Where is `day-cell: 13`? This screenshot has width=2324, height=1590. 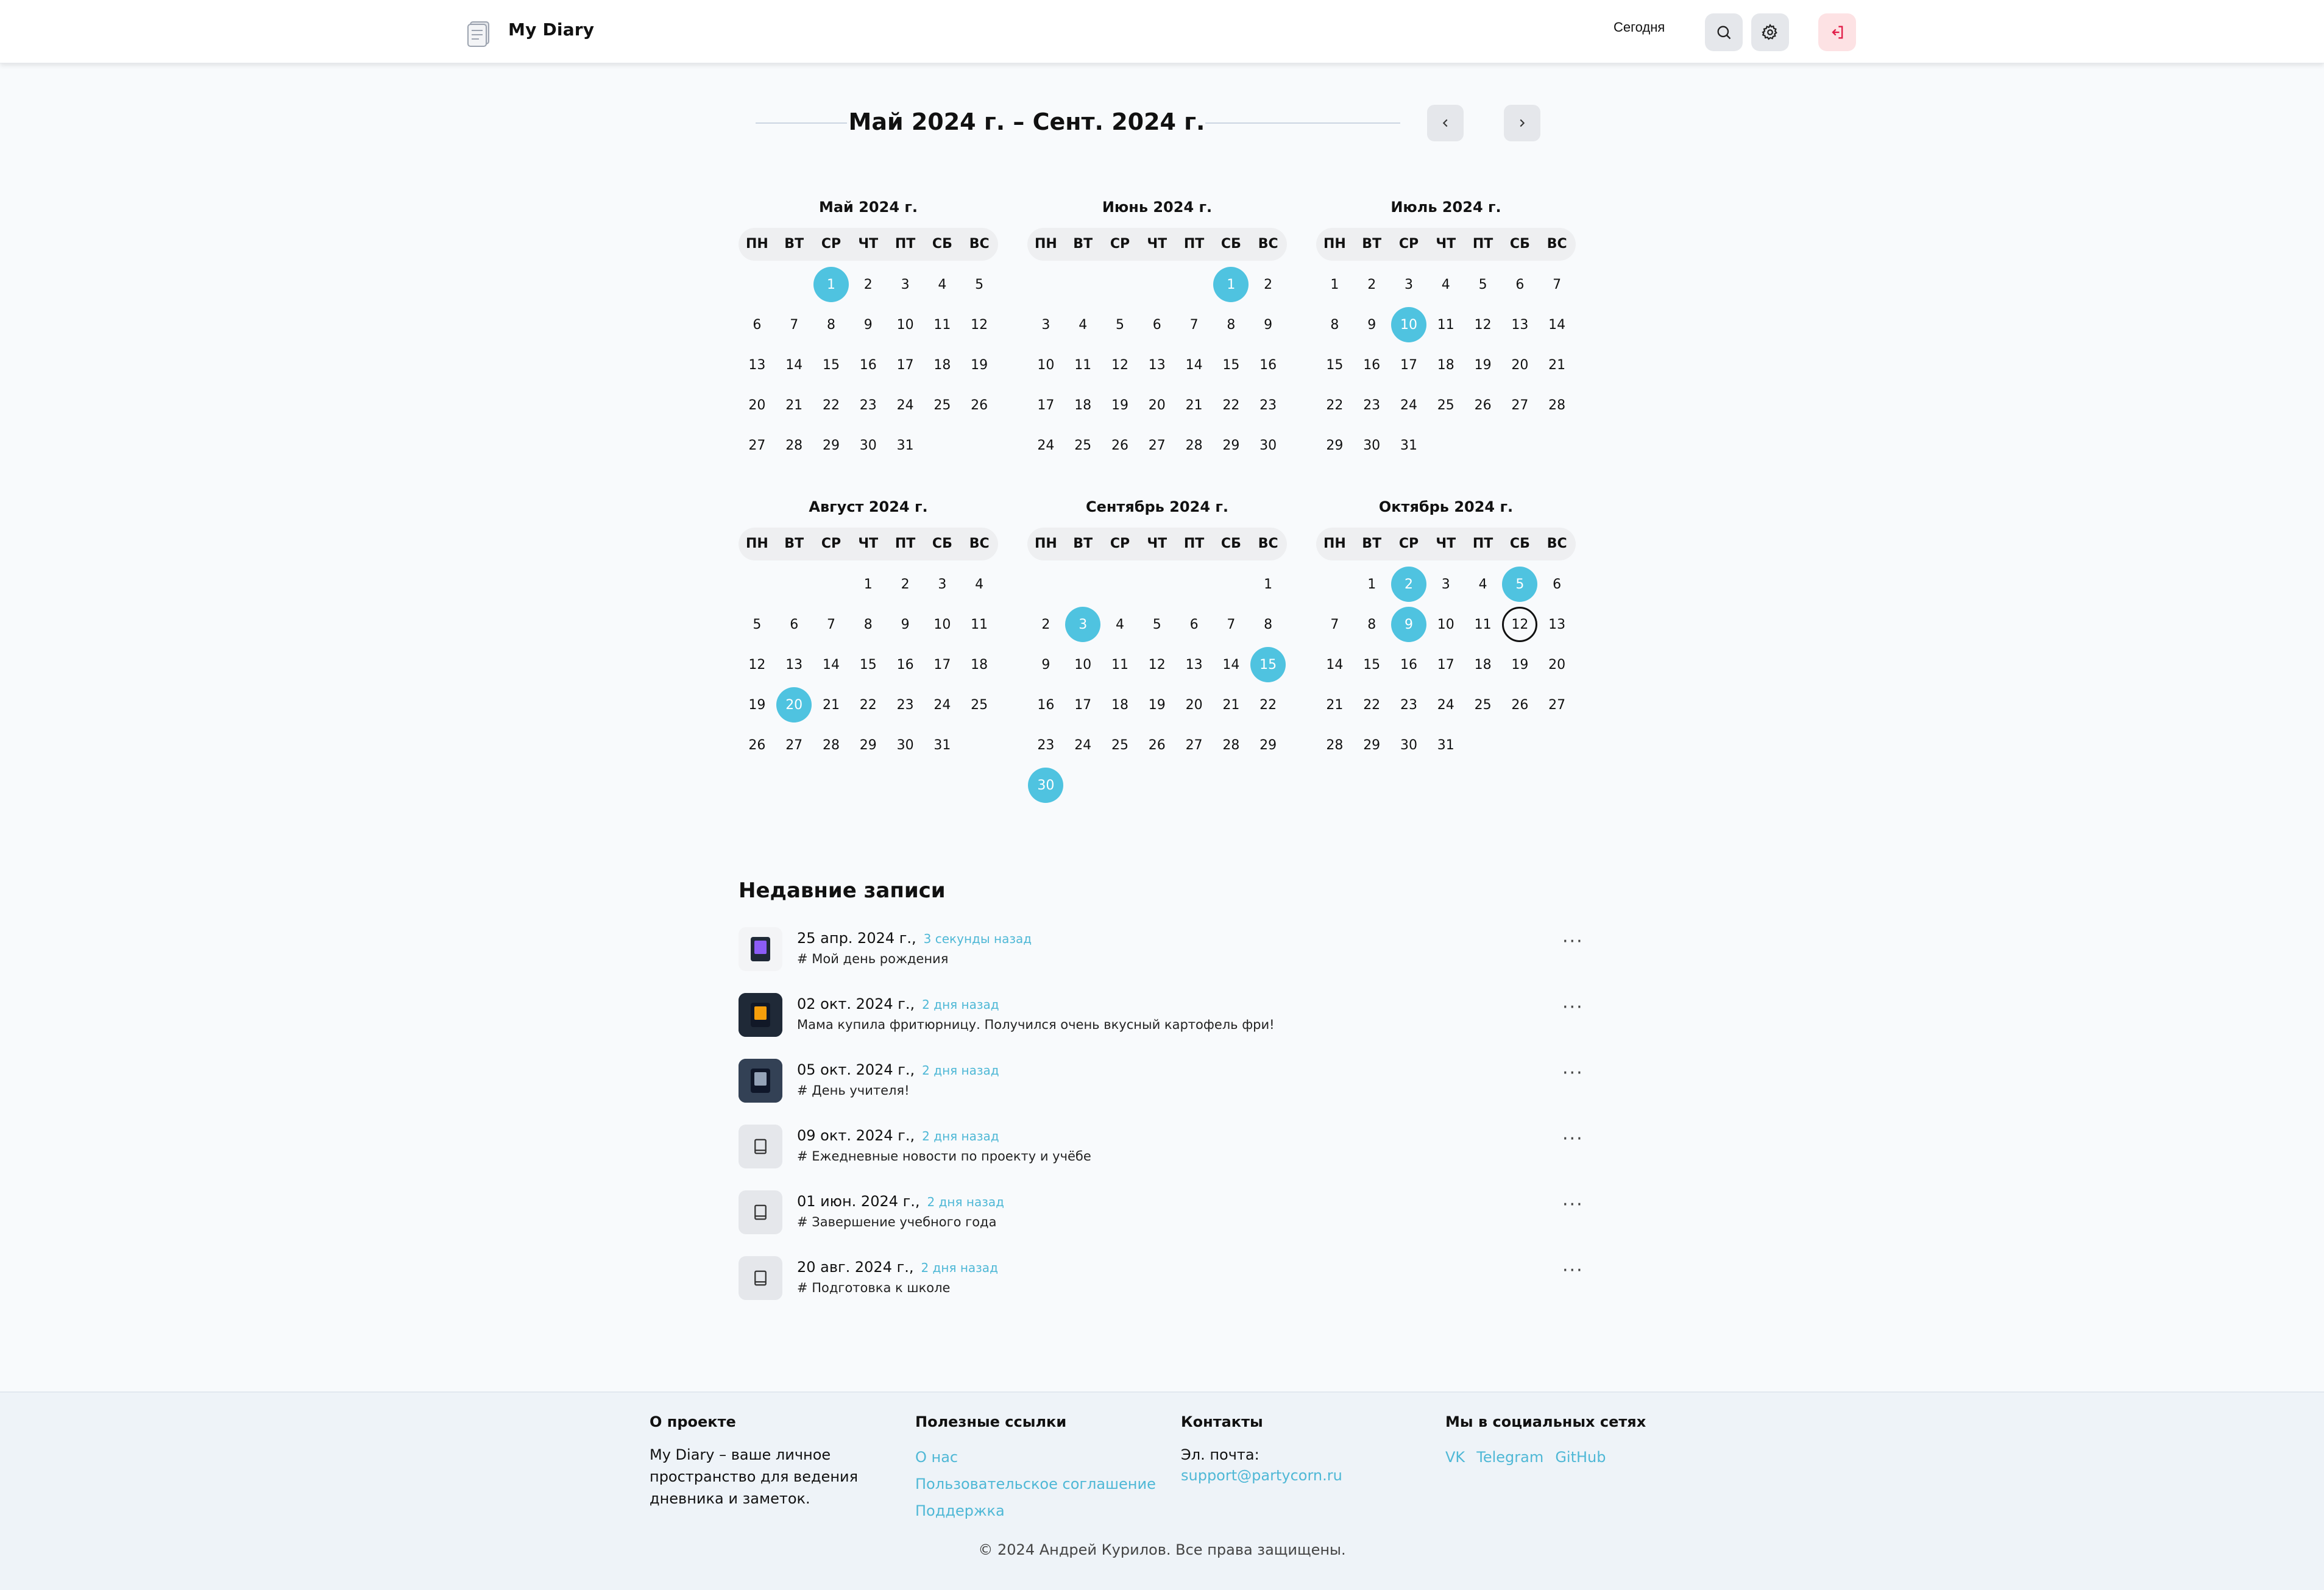
day-cell: 13 is located at coordinates (1557, 625).